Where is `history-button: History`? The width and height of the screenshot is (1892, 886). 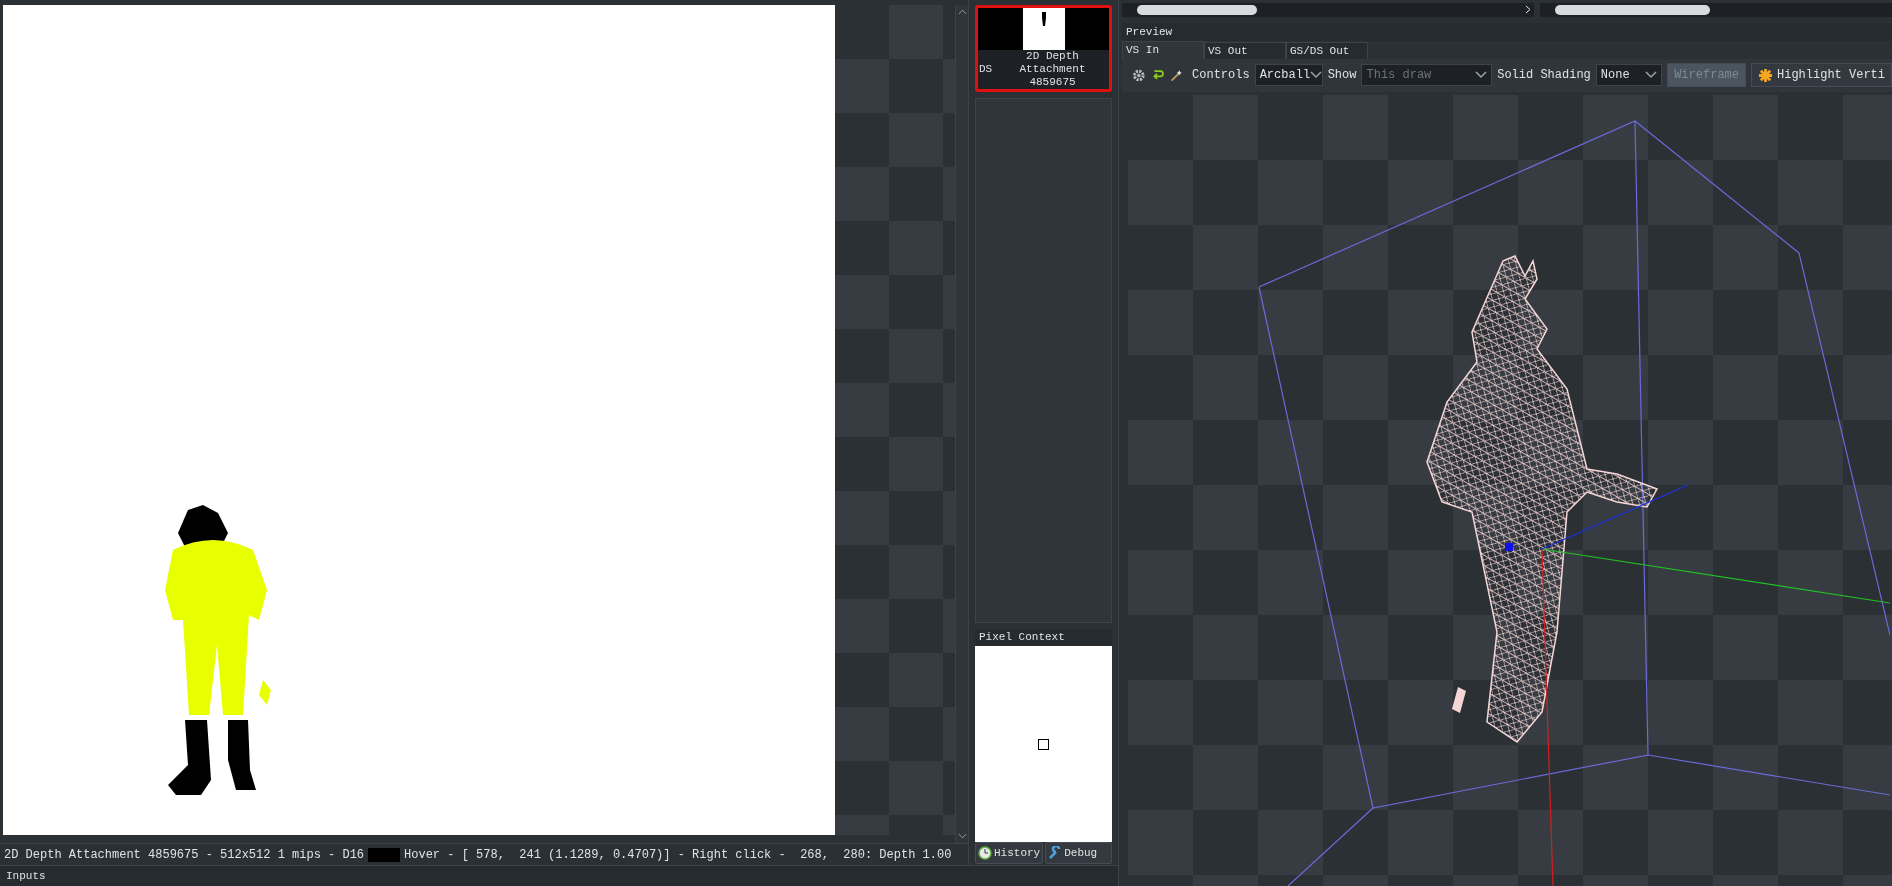
history-button: History is located at coordinates (1009, 853).